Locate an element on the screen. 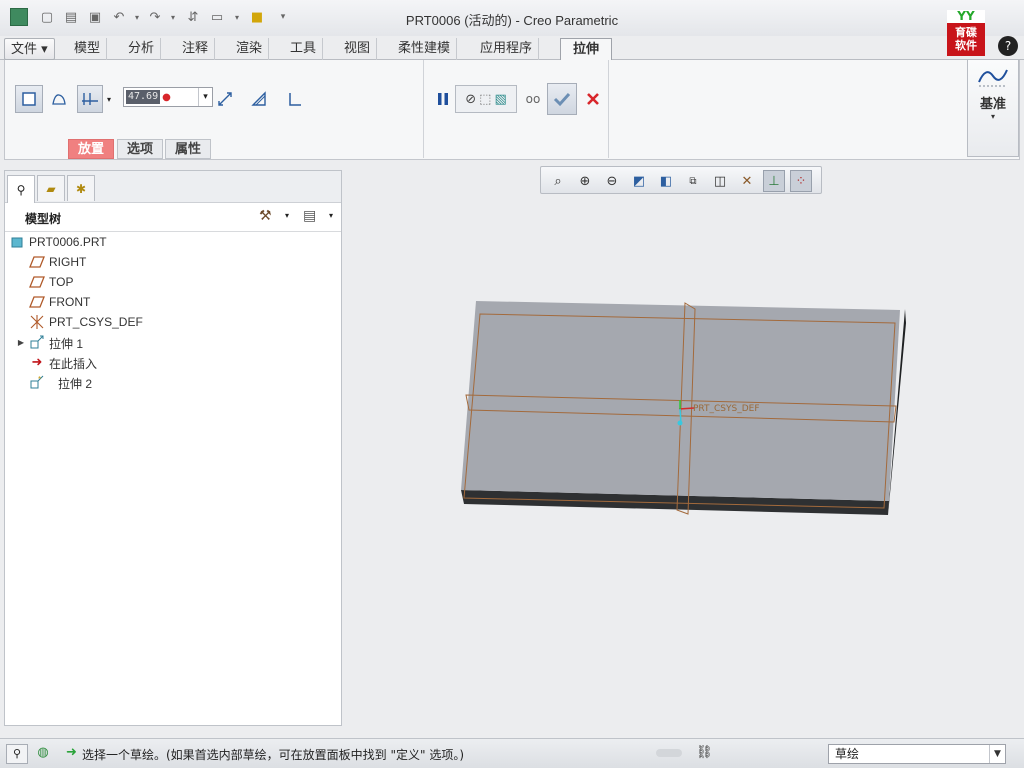 The width and height of the screenshot is (1024, 768). cancel-button is located at coordinates (593, 99).